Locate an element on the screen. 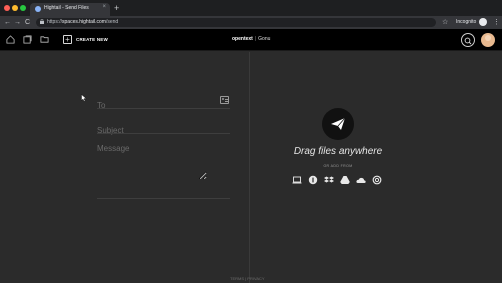 This screenshot has height=283, width=502. avatar is located at coordinates (488, 40).